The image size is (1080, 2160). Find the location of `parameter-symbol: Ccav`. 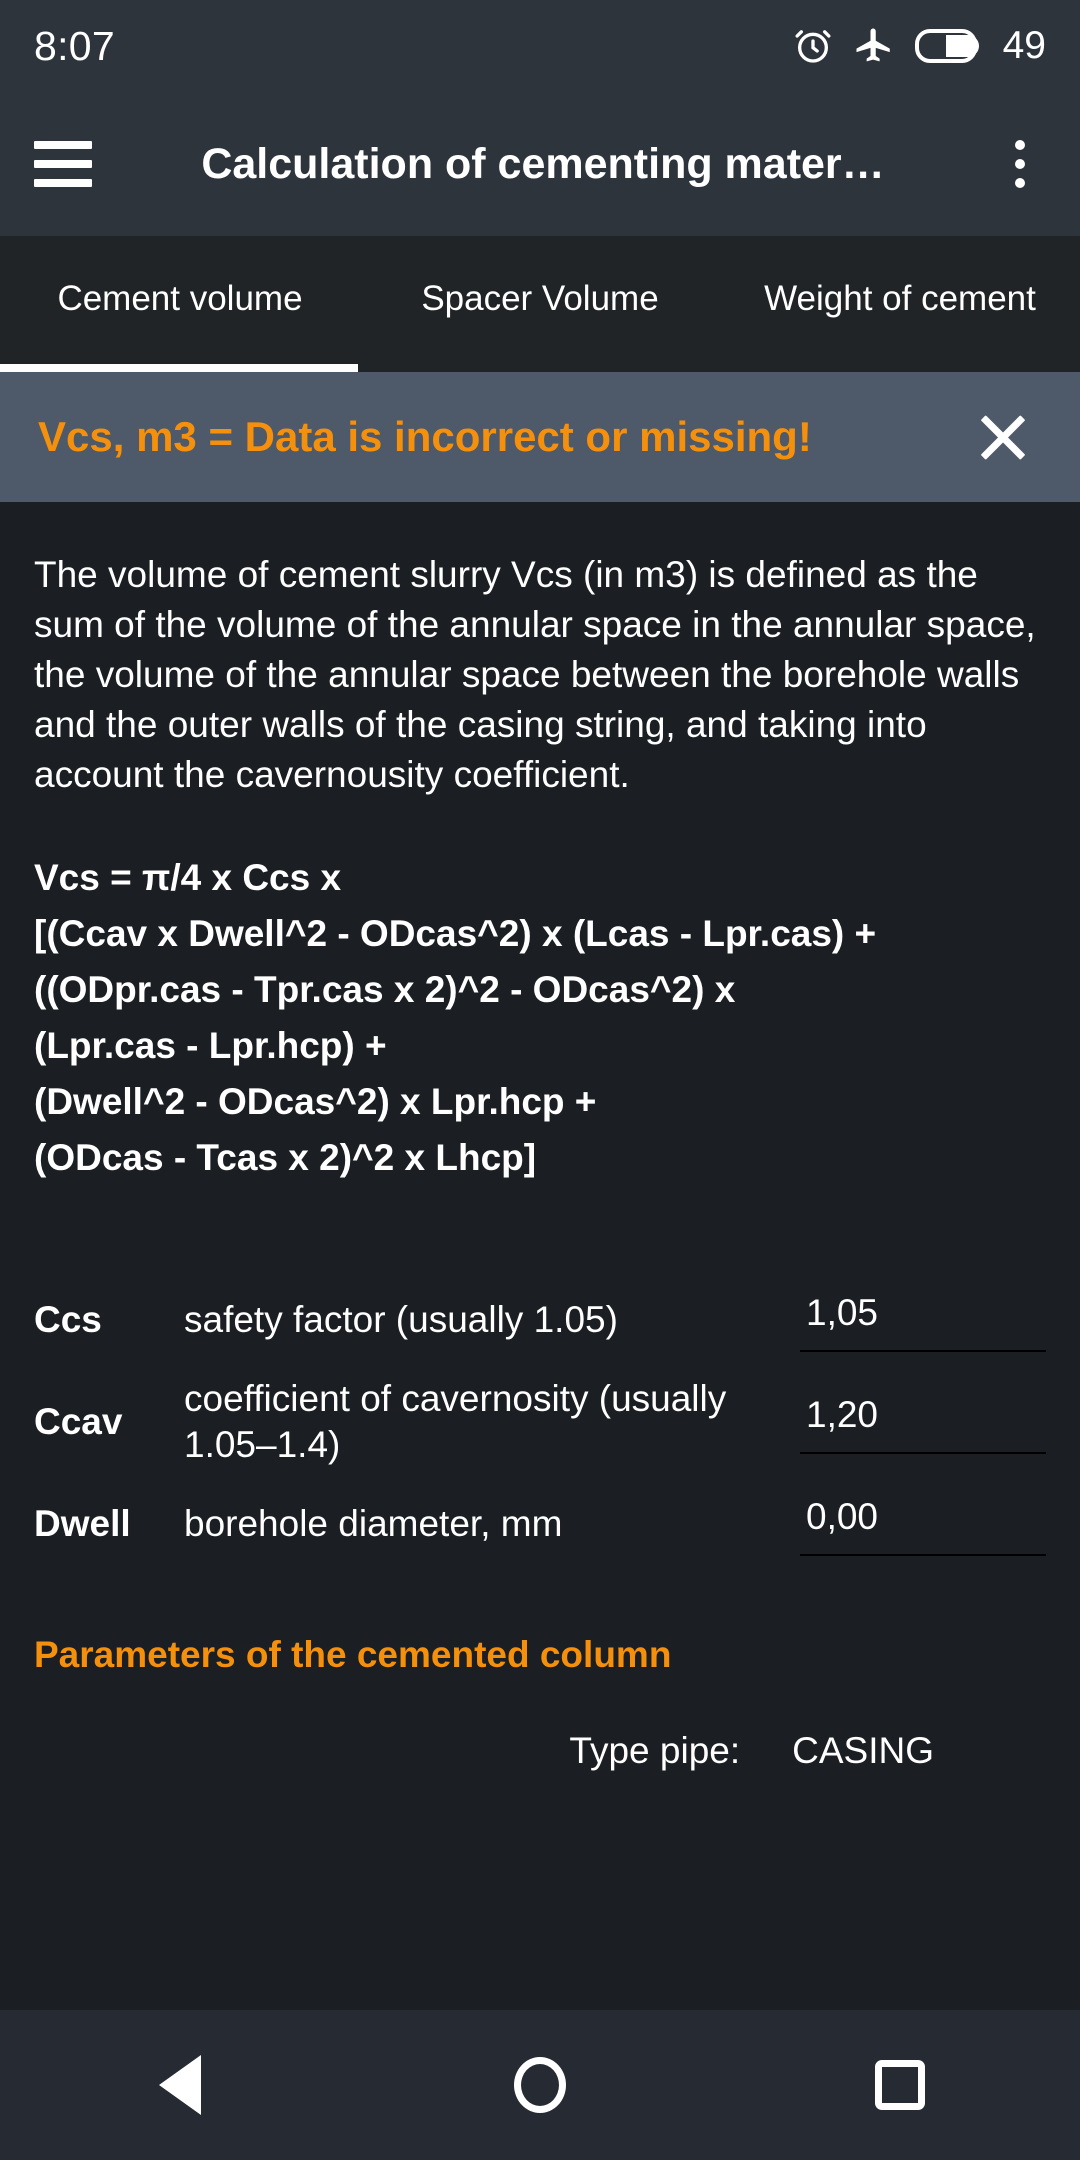

parameter-symbol: Ccav is located at coordinates (78, 1421).